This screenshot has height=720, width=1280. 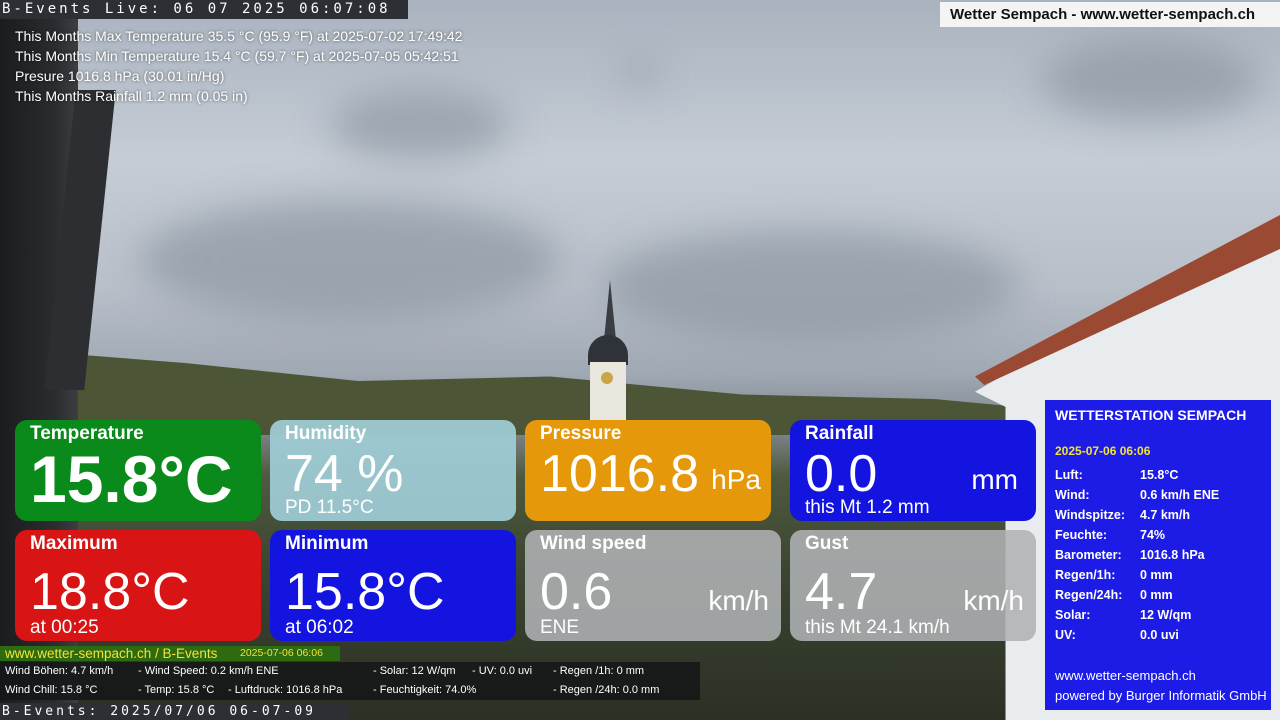 I want to click on station-title: WETTERSTATION SEMPACH, so click(x=1151, y=415).